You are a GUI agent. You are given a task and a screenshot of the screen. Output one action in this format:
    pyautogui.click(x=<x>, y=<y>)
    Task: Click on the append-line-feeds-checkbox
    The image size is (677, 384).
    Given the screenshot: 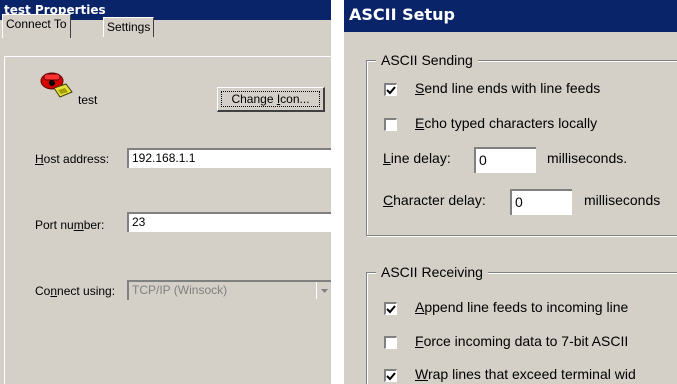 What is the action you would take?
    pyautogui.click(x=390, y=308)
    